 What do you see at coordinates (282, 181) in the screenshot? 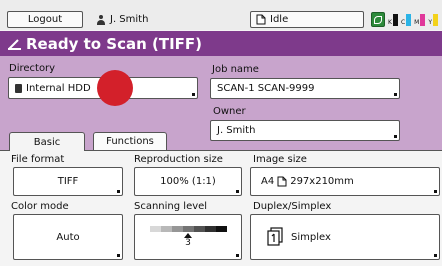
I see `page-orientation-icon` at bounding box center [282, 181].